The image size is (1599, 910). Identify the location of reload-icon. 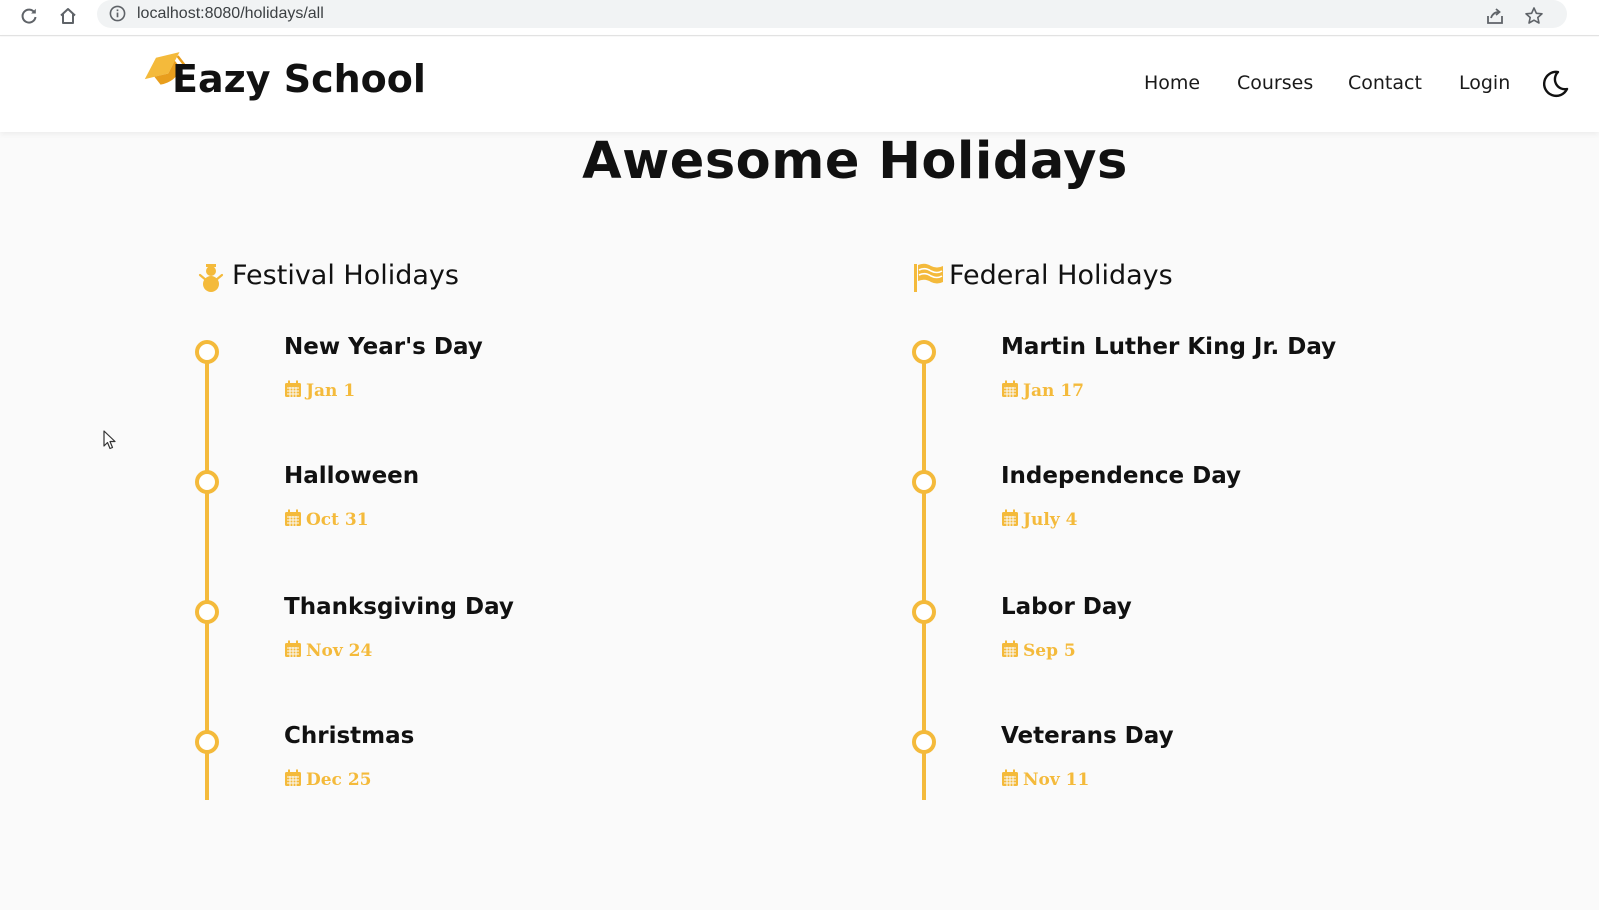
(29, 16).